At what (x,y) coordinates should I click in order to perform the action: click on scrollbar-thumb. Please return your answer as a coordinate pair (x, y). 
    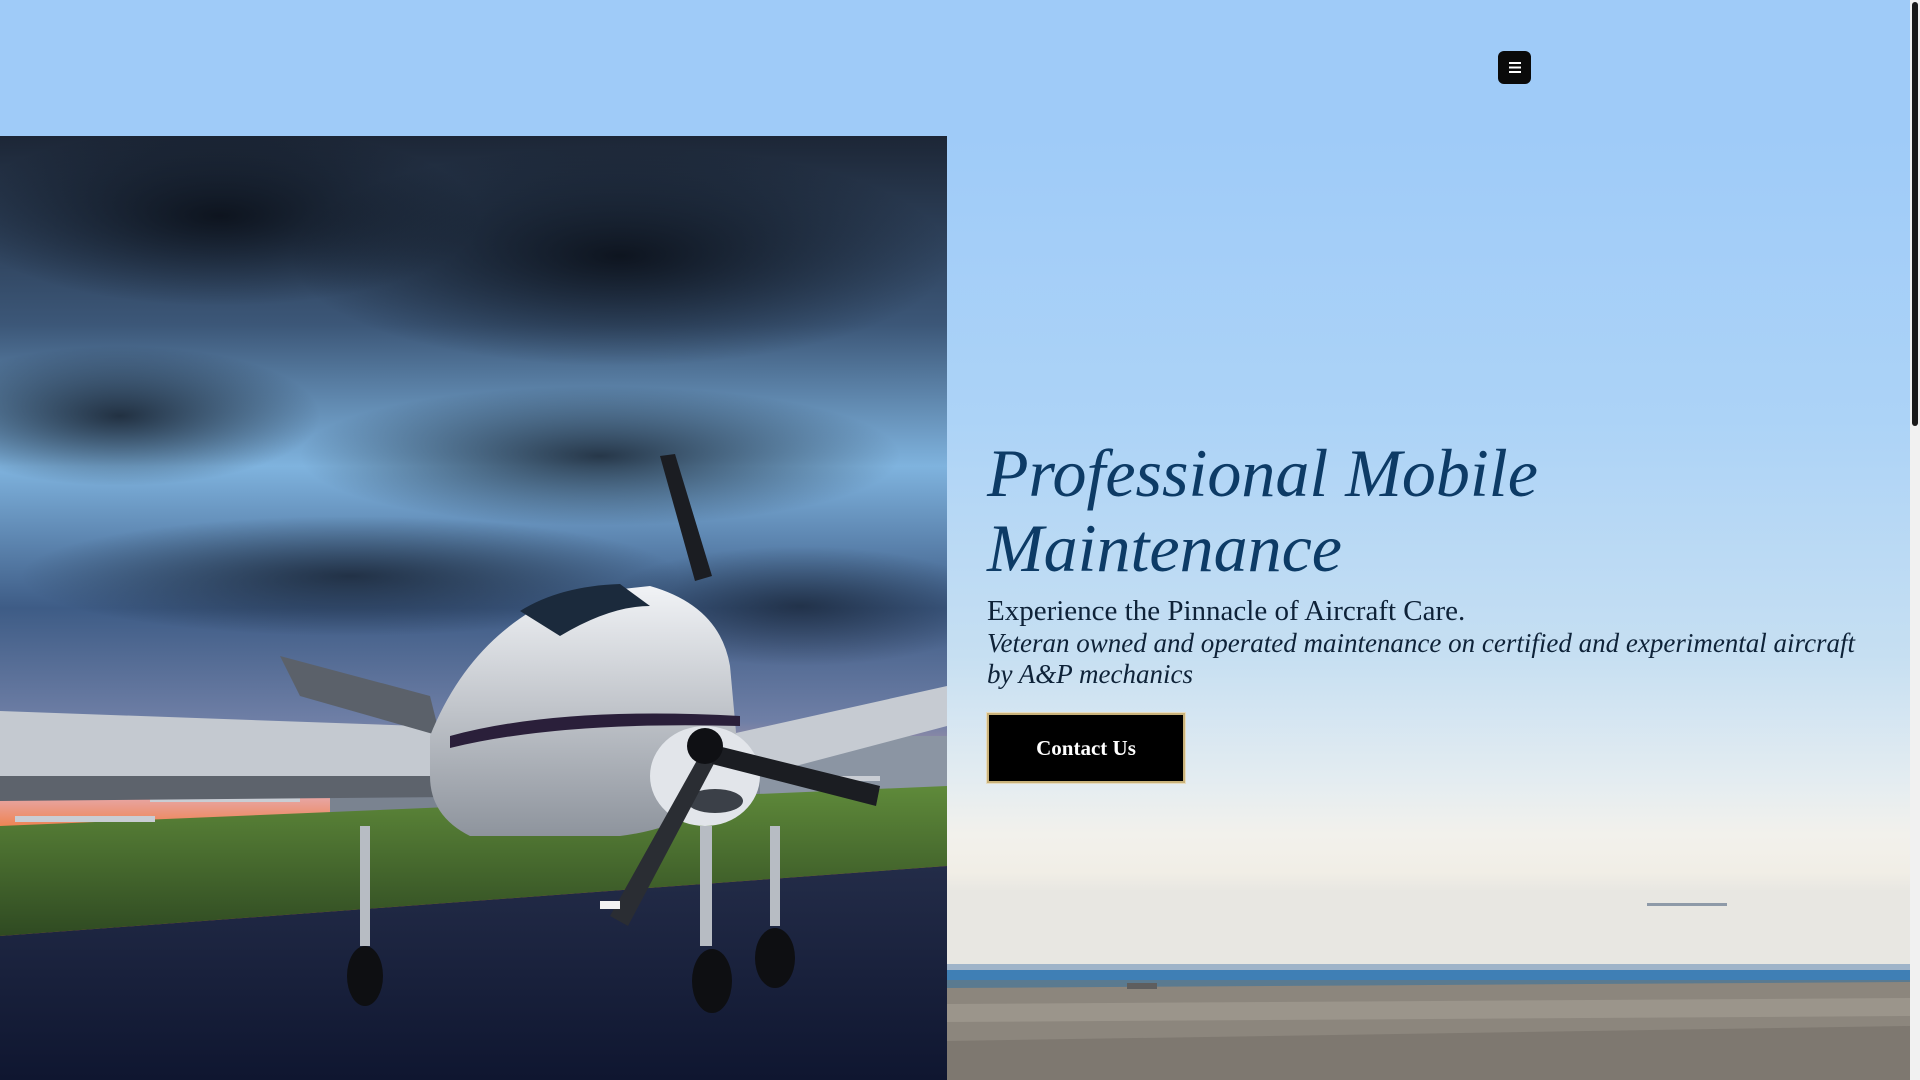
    Looking at the image, I should click on (1915, 214).